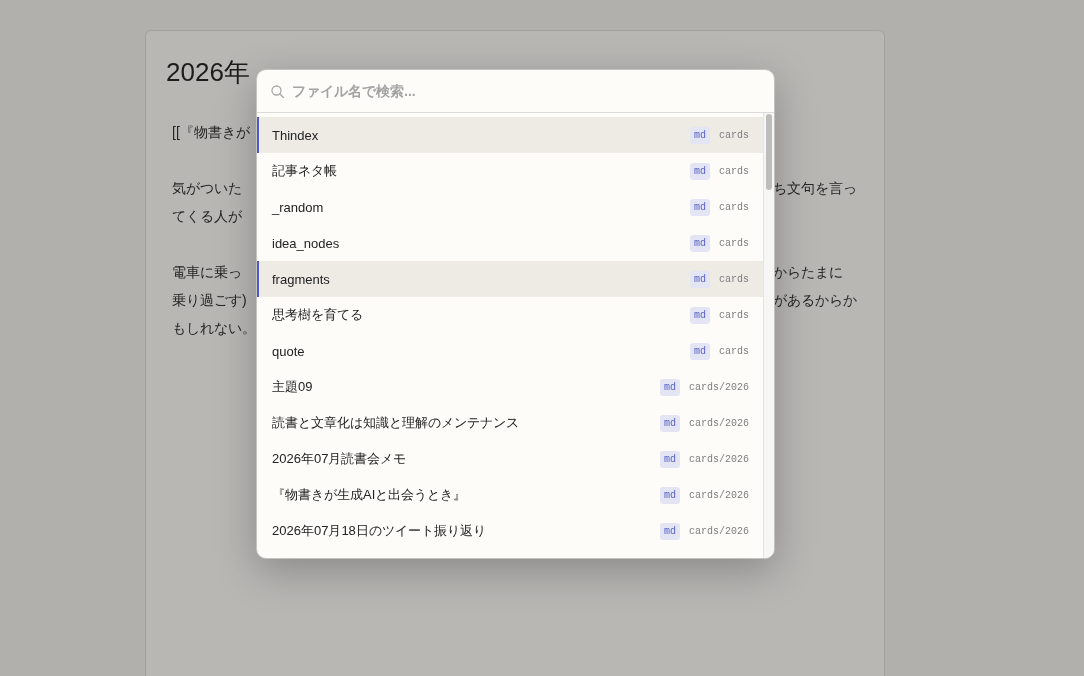  What do you see at coordinates (510, 423) in the screenshot?
I see `file-list-item: 読書と文章化は知識と理解のメンテナンス md cards/2026` at bounding box center [510, 423].